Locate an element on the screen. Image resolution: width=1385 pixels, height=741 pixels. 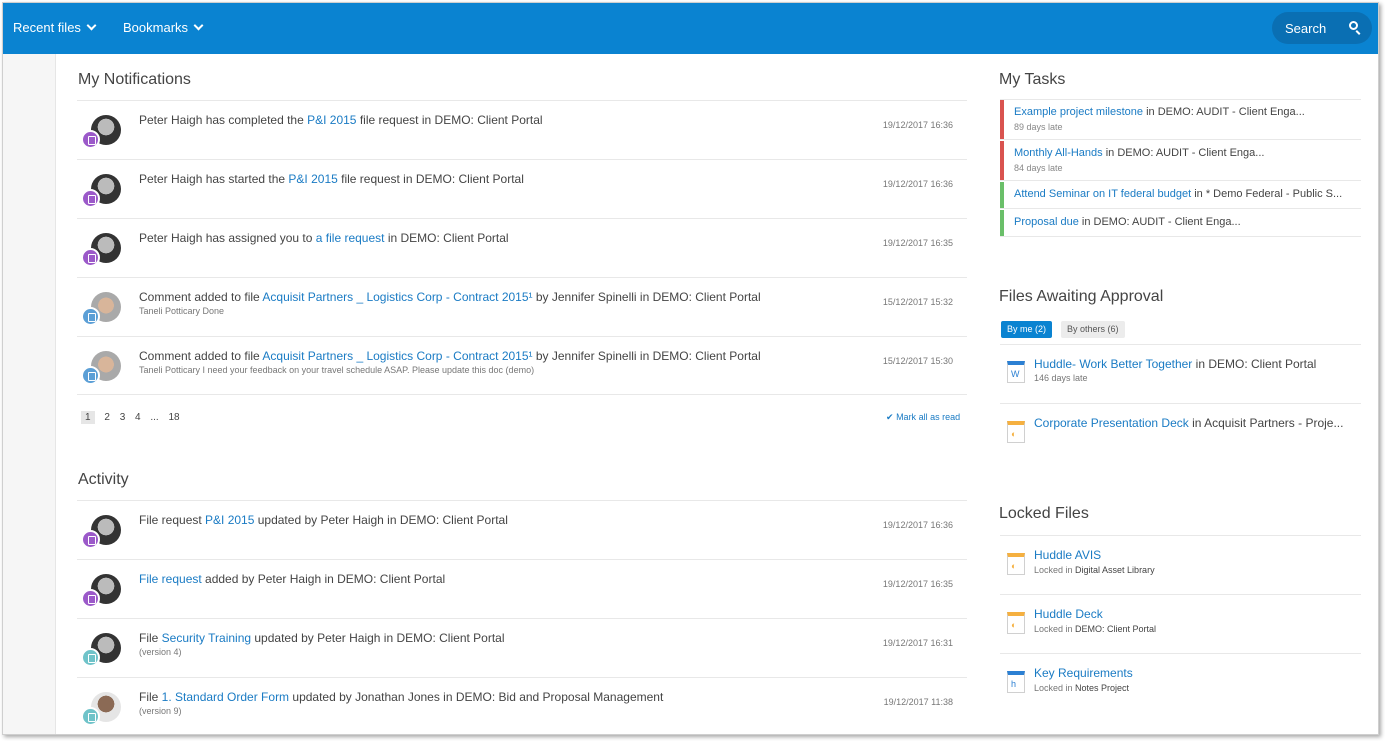
task-link: Proposal due is located at coordinates (1046, 222).